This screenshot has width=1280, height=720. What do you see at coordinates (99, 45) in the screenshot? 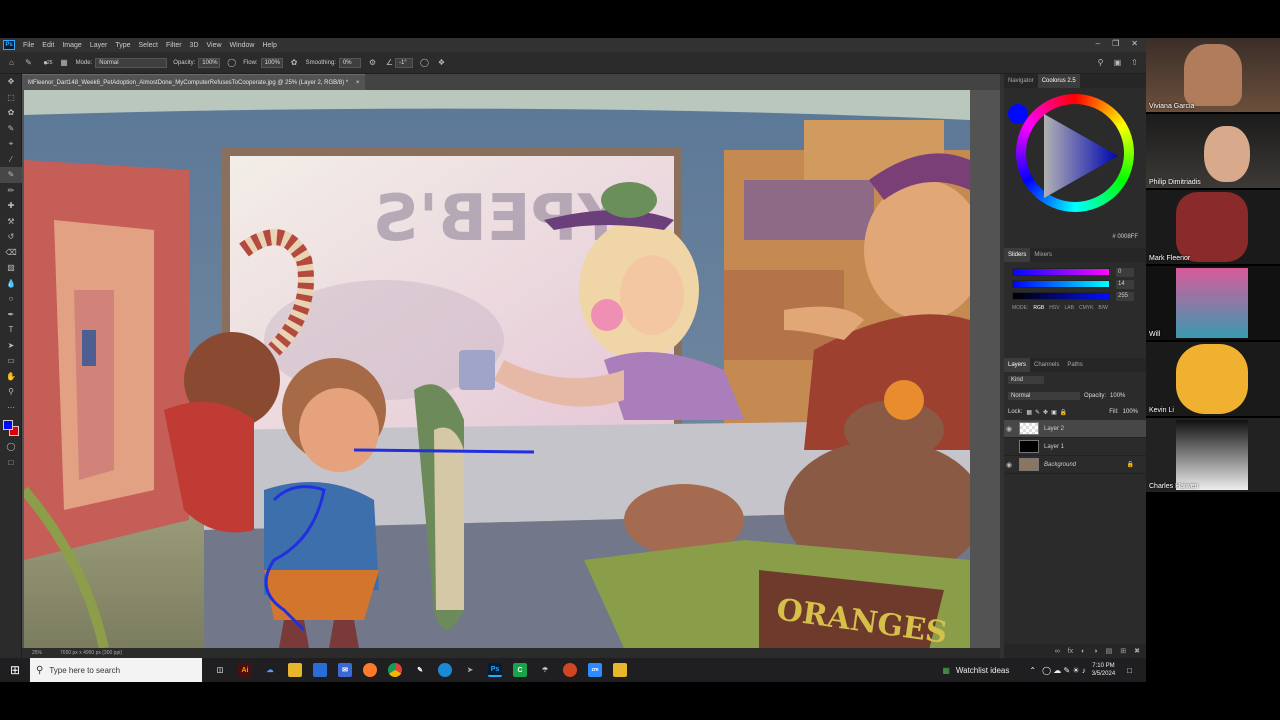
I see `menu-layer: Layer` at bounding box center [99, 45].